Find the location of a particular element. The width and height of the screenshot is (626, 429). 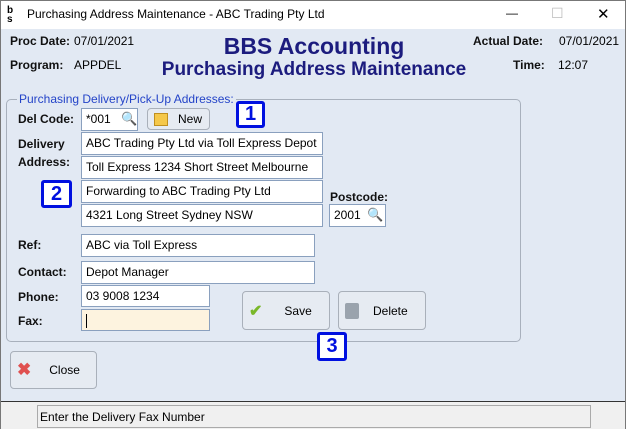

address-line-4-input: 4321 Long Street Sydney NSW is located at coordinates (202, 215).